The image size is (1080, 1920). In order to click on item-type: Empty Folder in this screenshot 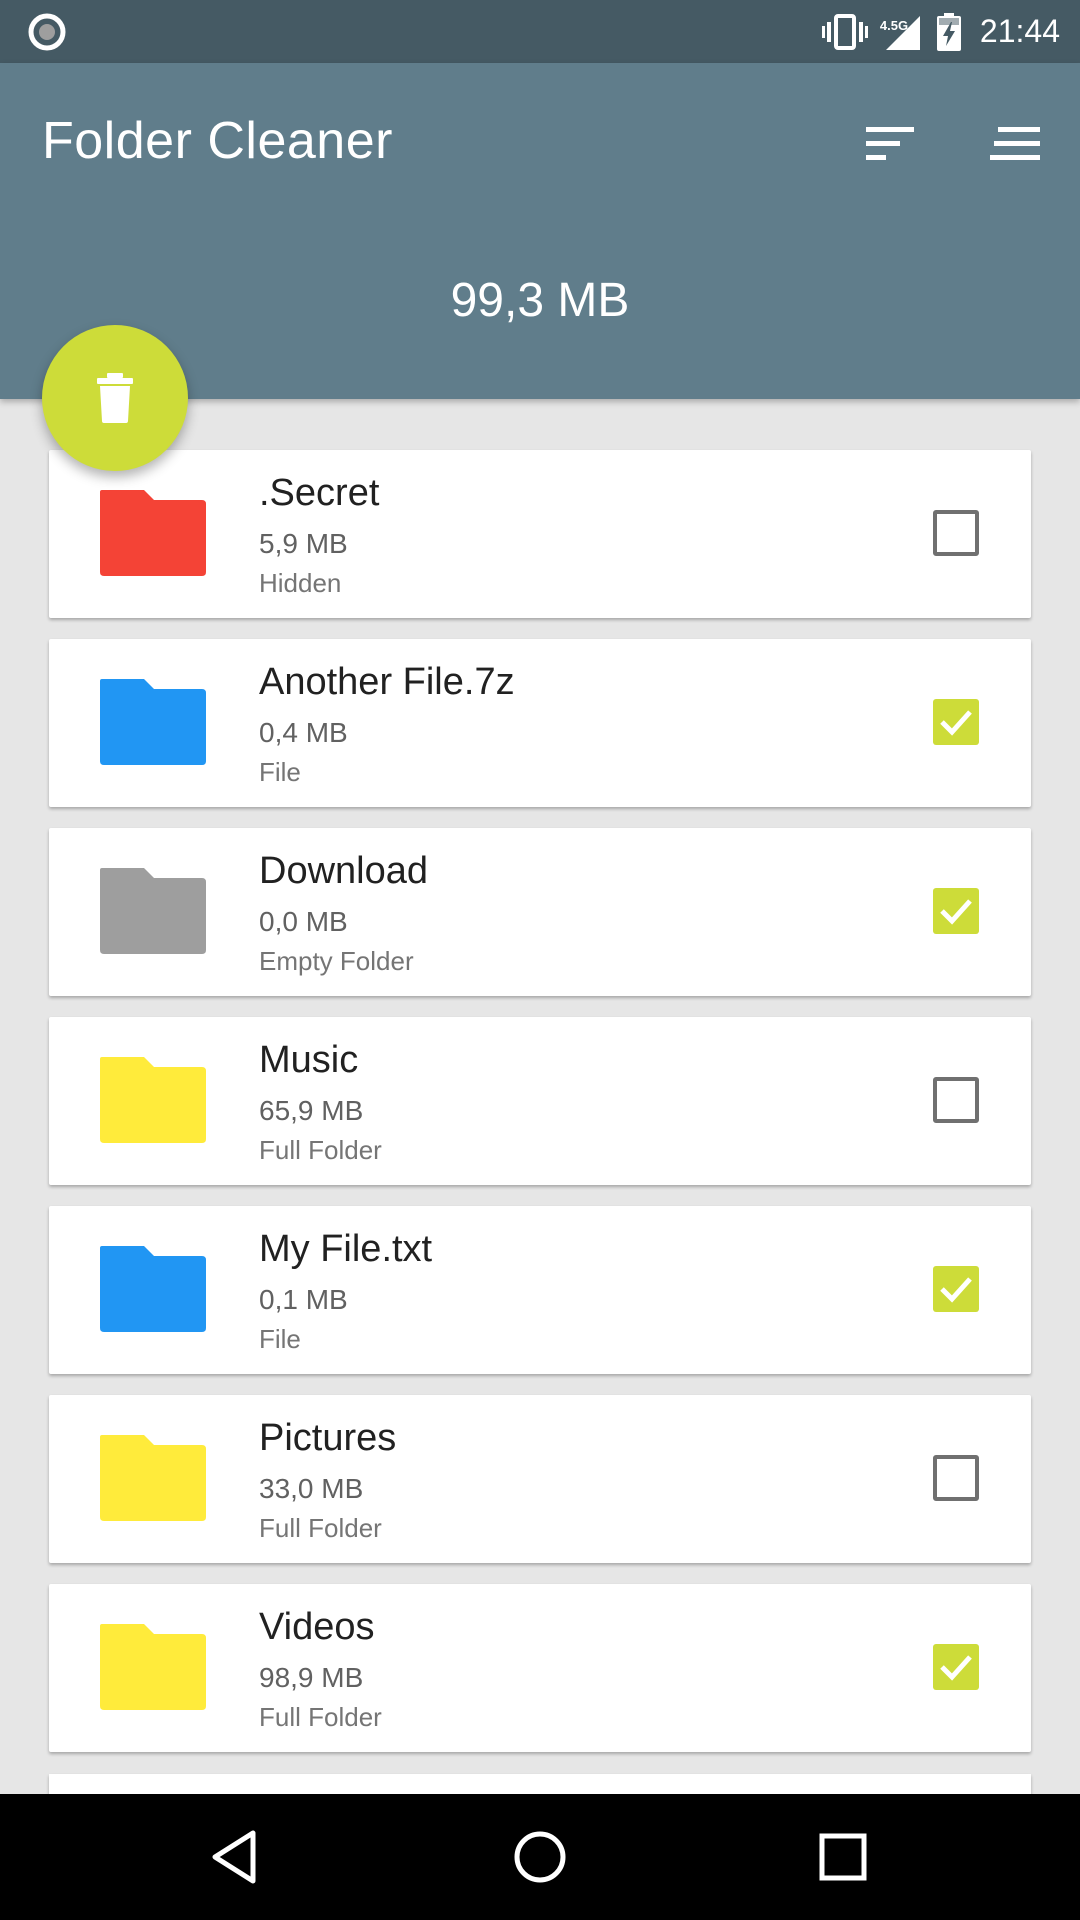, I will do `click(336, 961)`.